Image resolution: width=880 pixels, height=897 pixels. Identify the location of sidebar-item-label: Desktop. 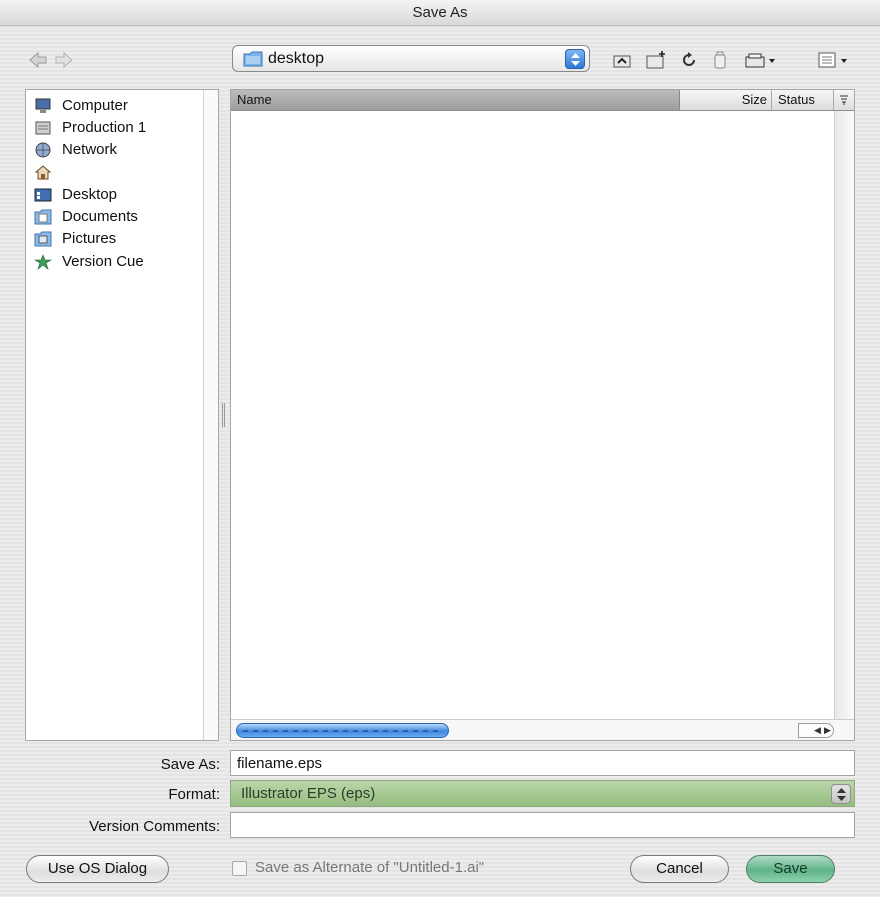
(90, 194).